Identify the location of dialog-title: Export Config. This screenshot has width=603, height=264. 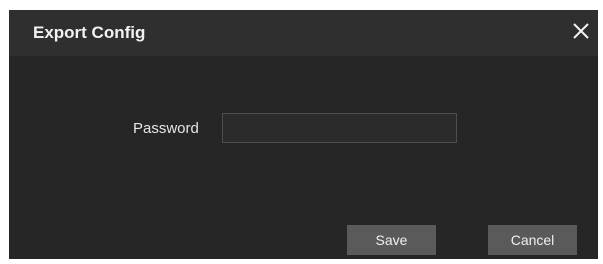
(89, 32).